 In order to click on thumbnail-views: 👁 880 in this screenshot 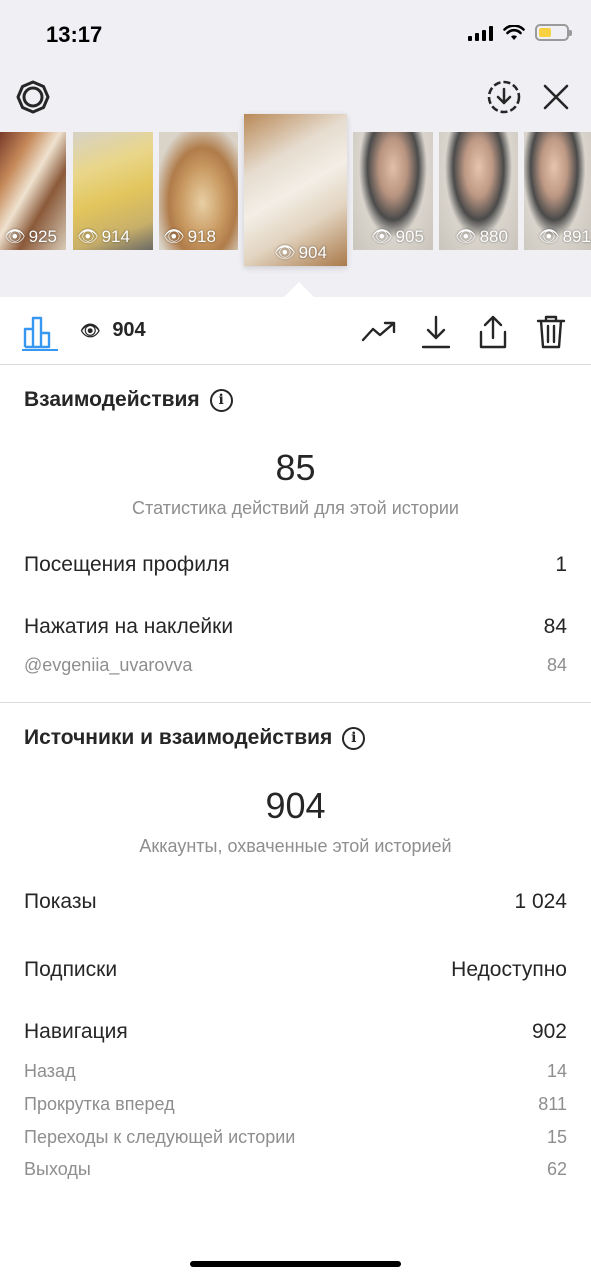, I will do `click(481, 236)`.